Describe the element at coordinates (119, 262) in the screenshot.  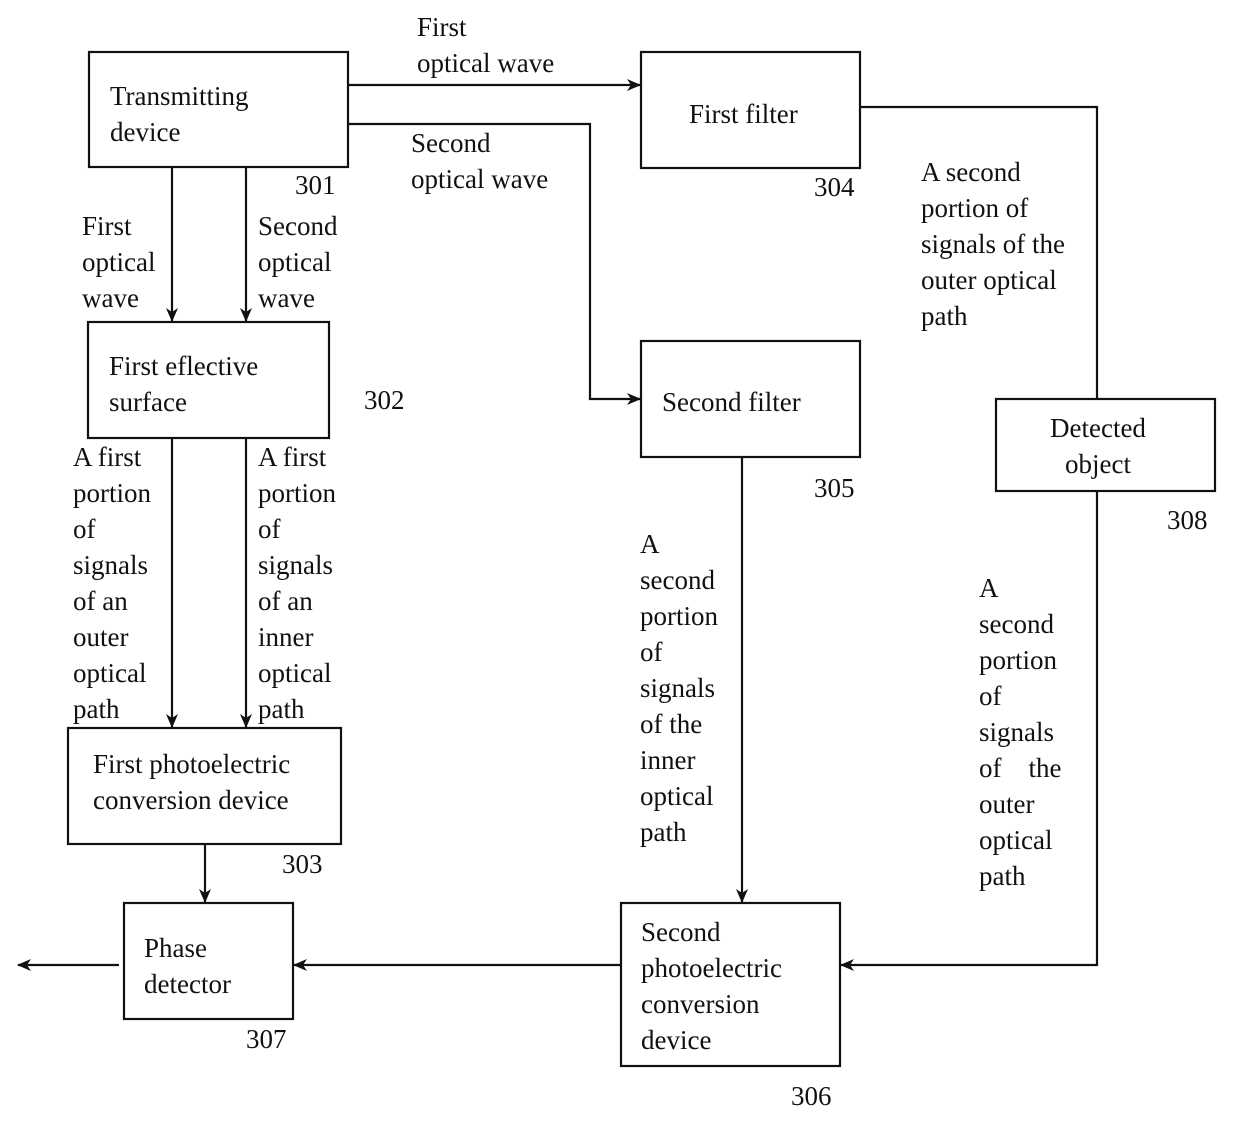
I see `edge-label-first-optical-wave-down: First optical wave` at that location.